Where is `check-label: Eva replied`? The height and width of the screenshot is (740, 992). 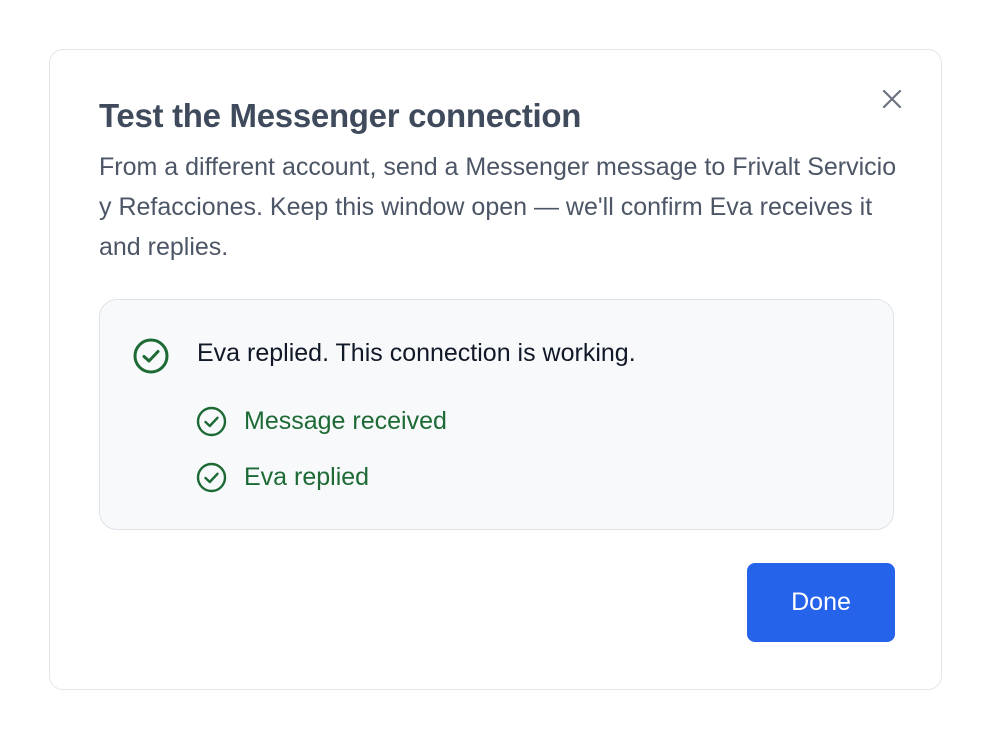
check-label: Eva replied is located at coordinates (307, 477).